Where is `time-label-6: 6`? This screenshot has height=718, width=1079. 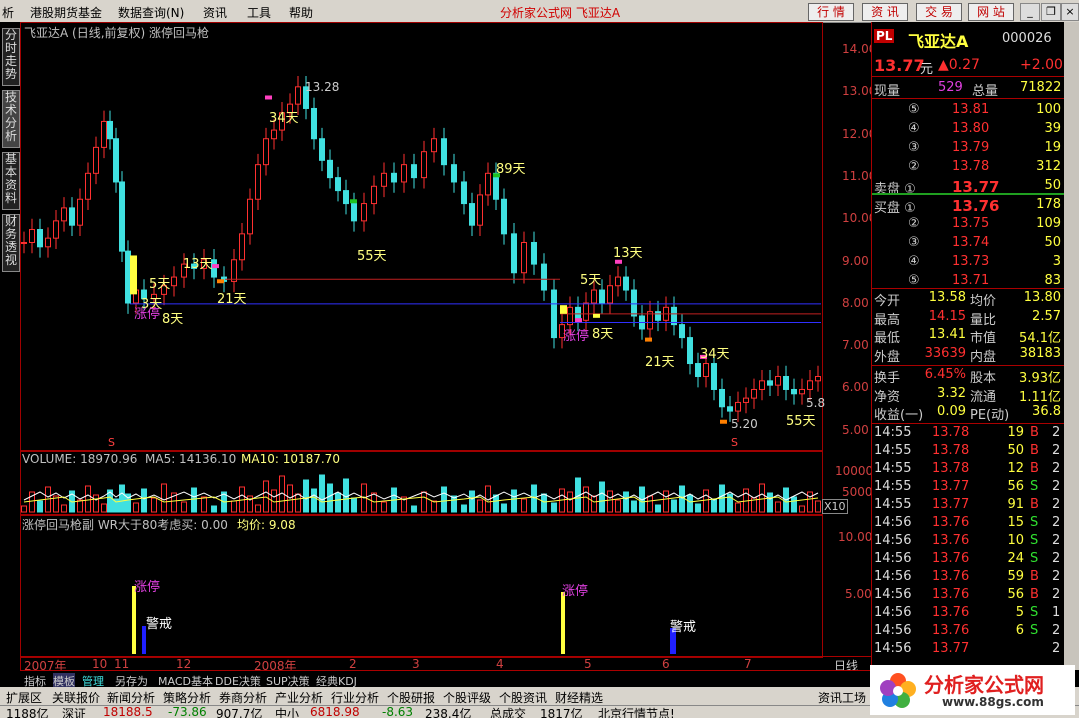 time-label-6: 6 is located at coordinates (666, 664).